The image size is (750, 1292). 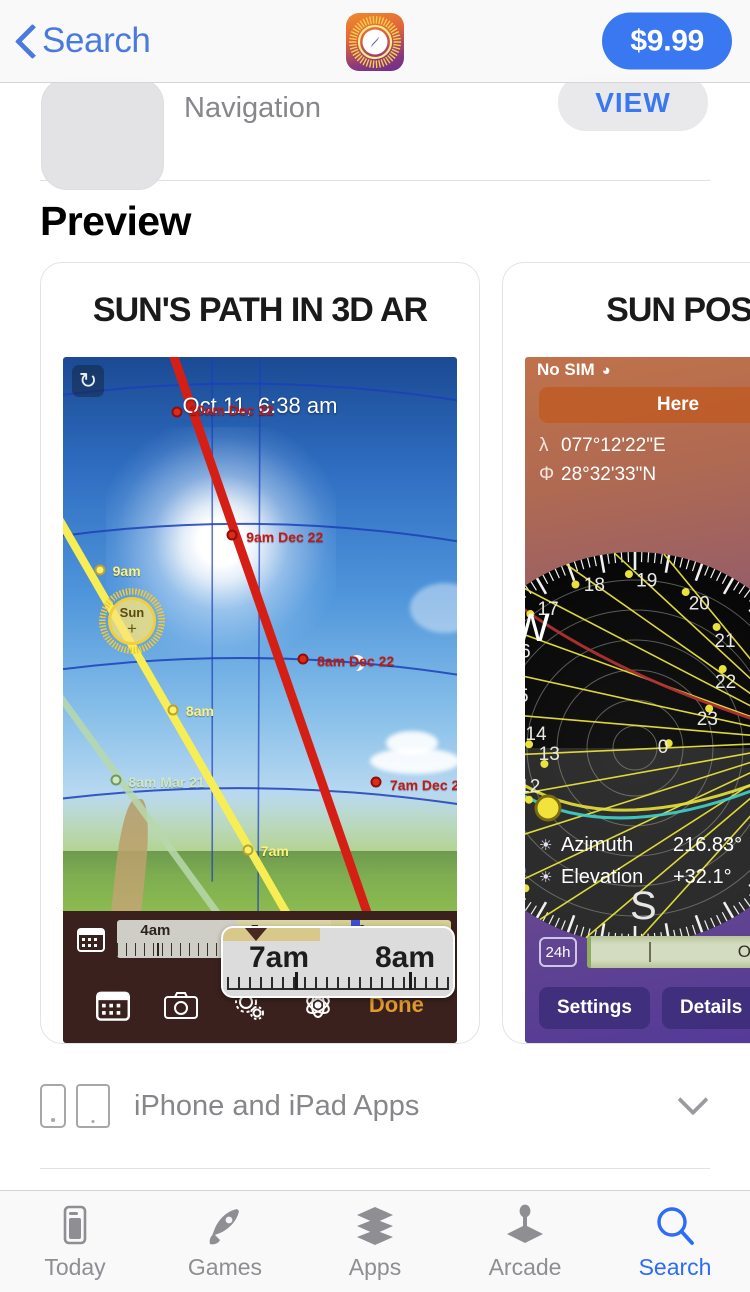 What do you see at coordinates (102, 134) in the screenshot?
I see `app-icon-placeholder` at bounding box center [102, 134].